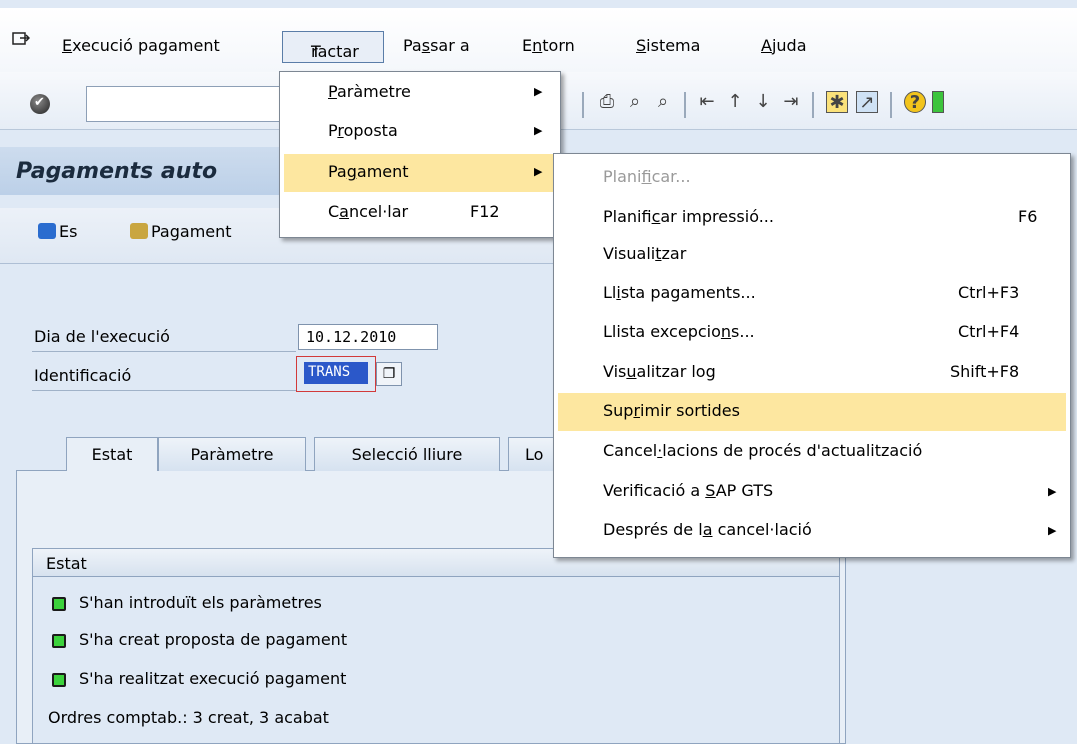  What do you see at coordinates (659, 371) in the screenshot?
I see `menu-item-visualitzar-log: Visualitzar log` at bounding box center [659, 371].